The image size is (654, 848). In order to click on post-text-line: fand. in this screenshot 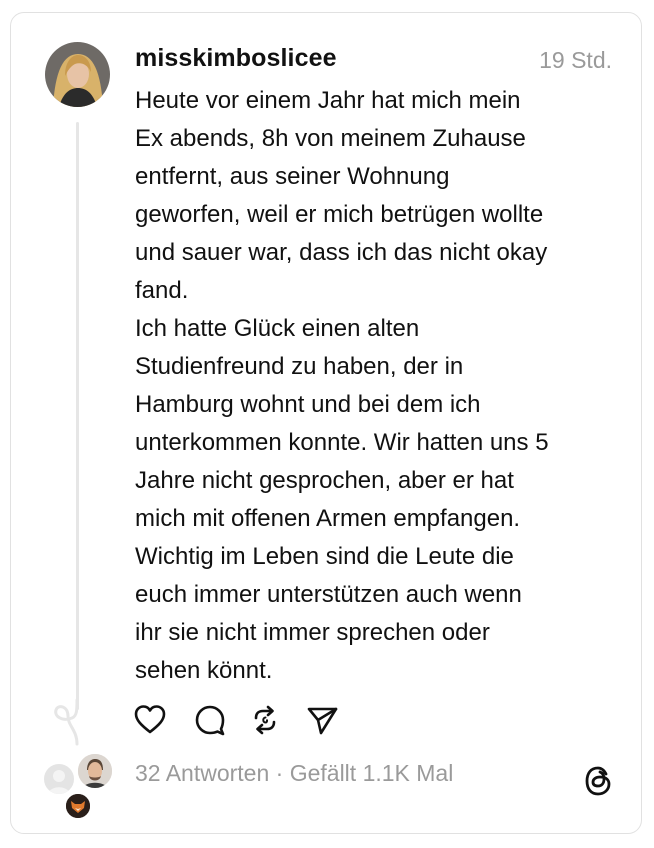, I will do `click(162, 290)`.